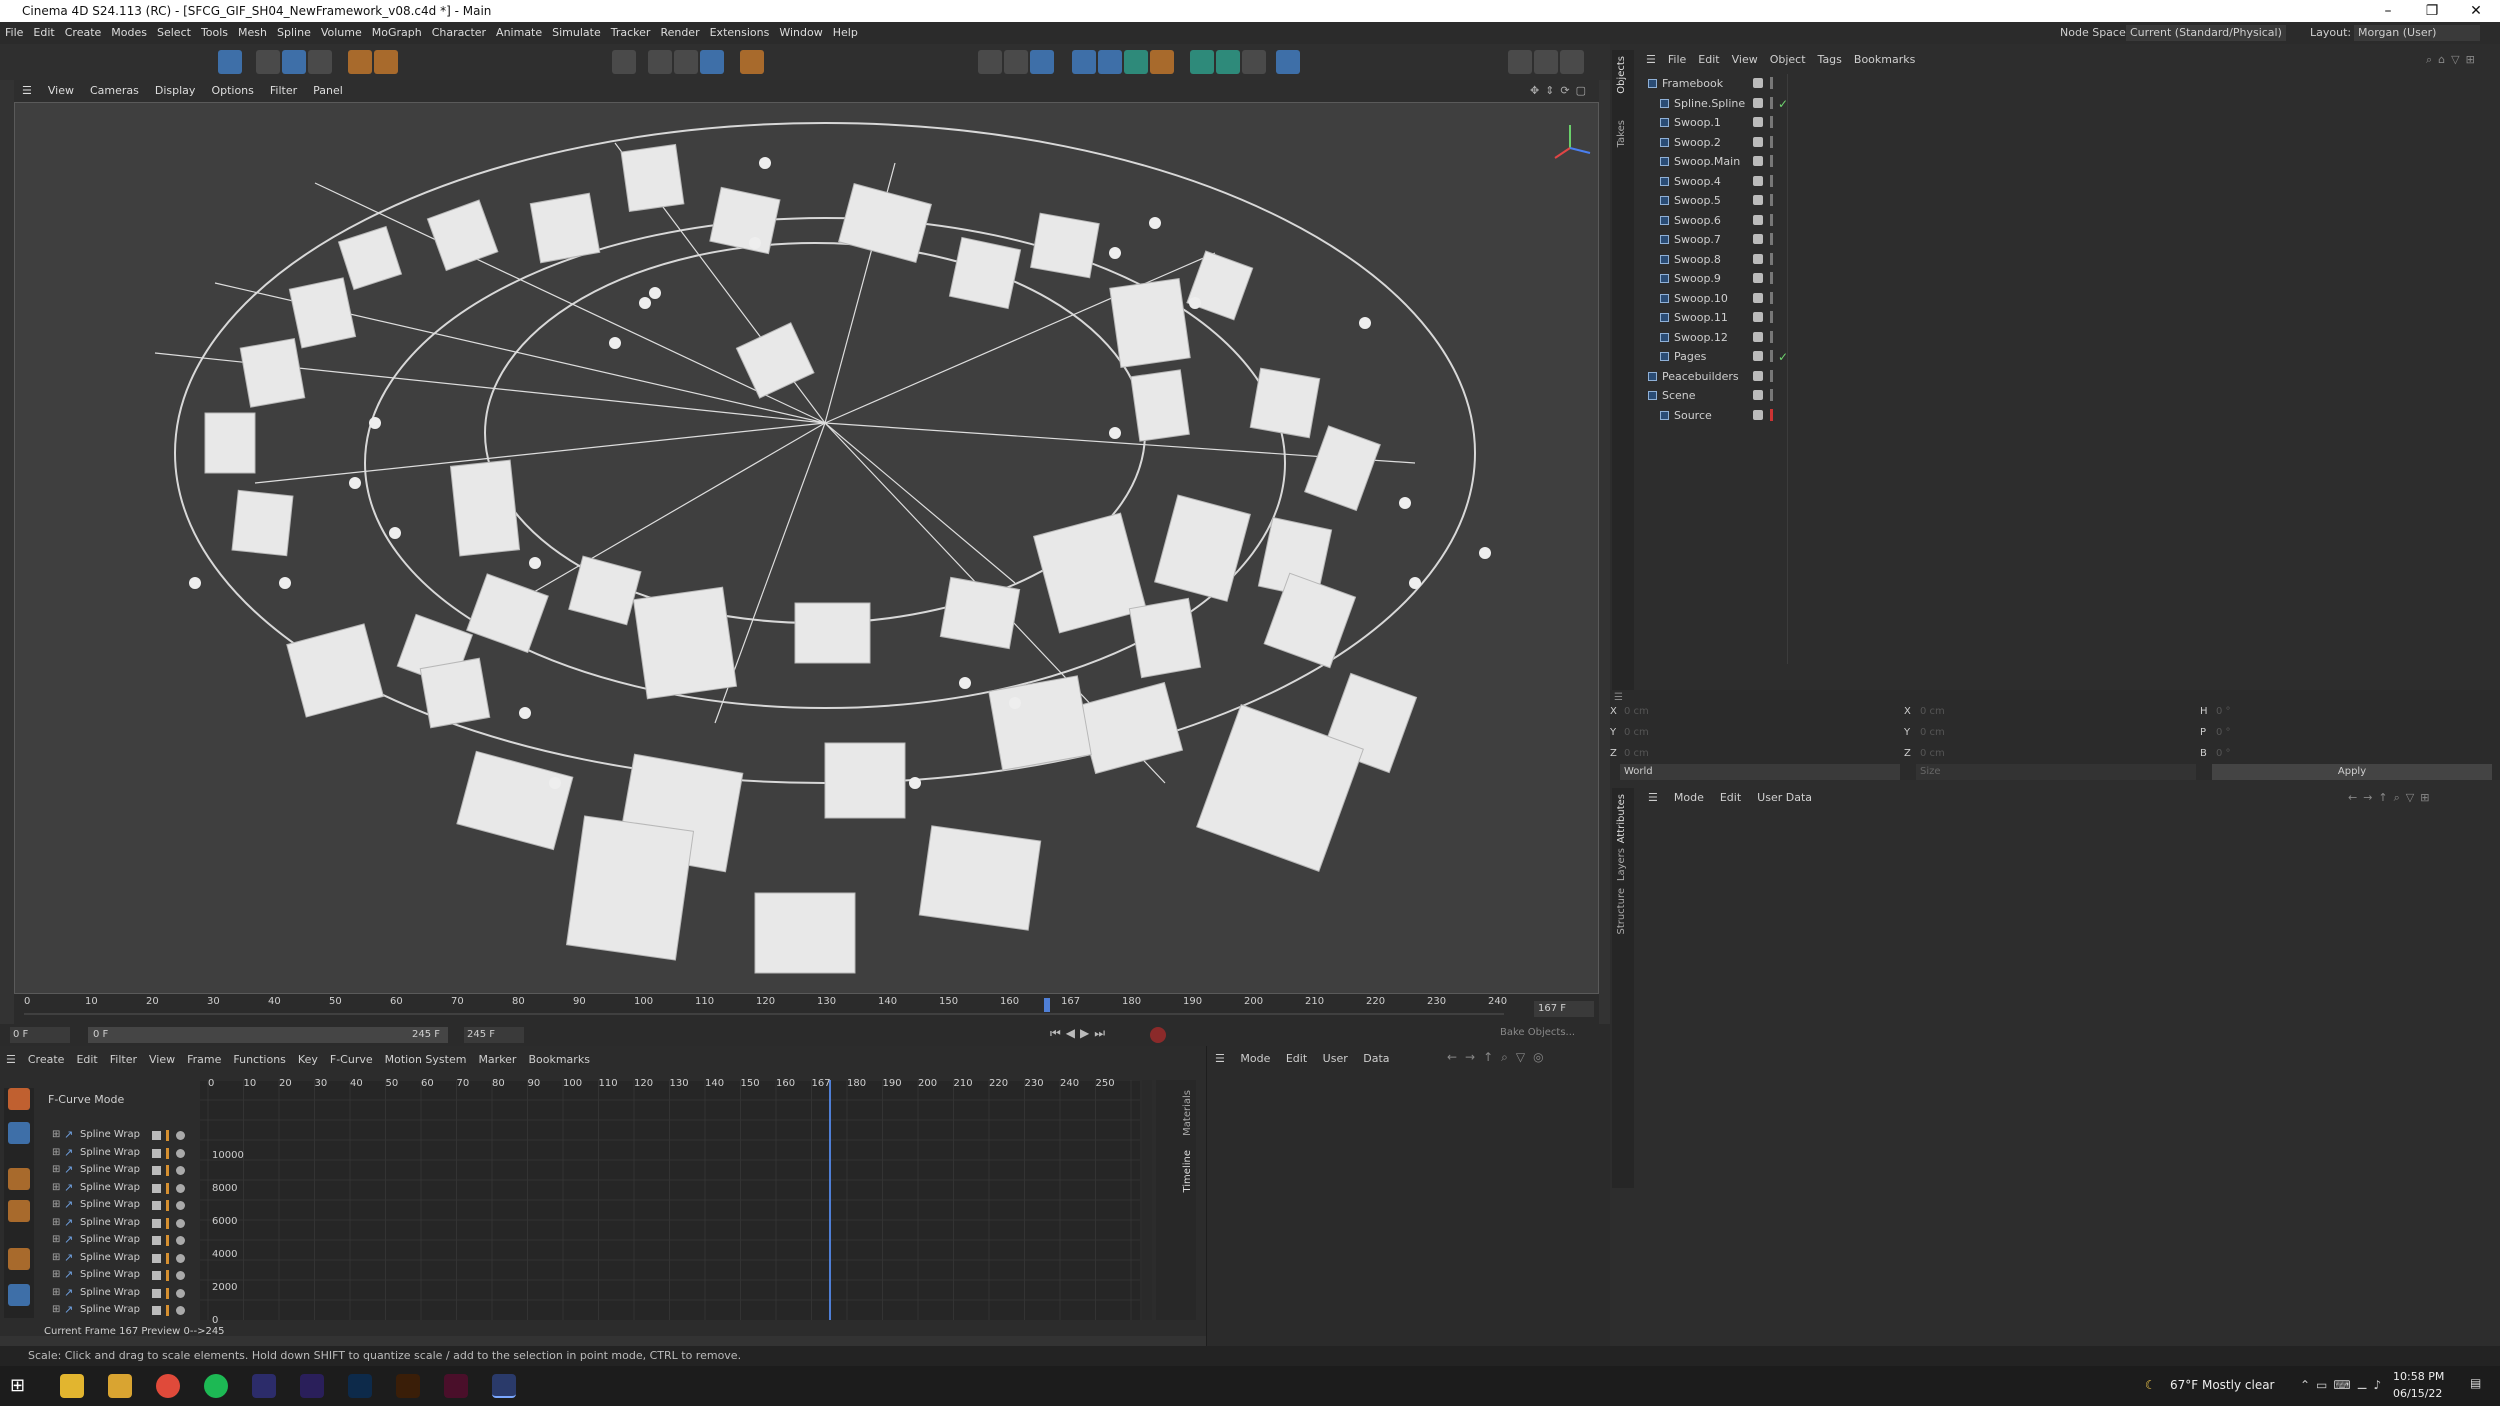 Image resolution: width=2500 pixels, height=1406 pixels. Describe the element at coordinates (1745, 60) in the screenshot. I see `objects-menu-view: View` at that location.